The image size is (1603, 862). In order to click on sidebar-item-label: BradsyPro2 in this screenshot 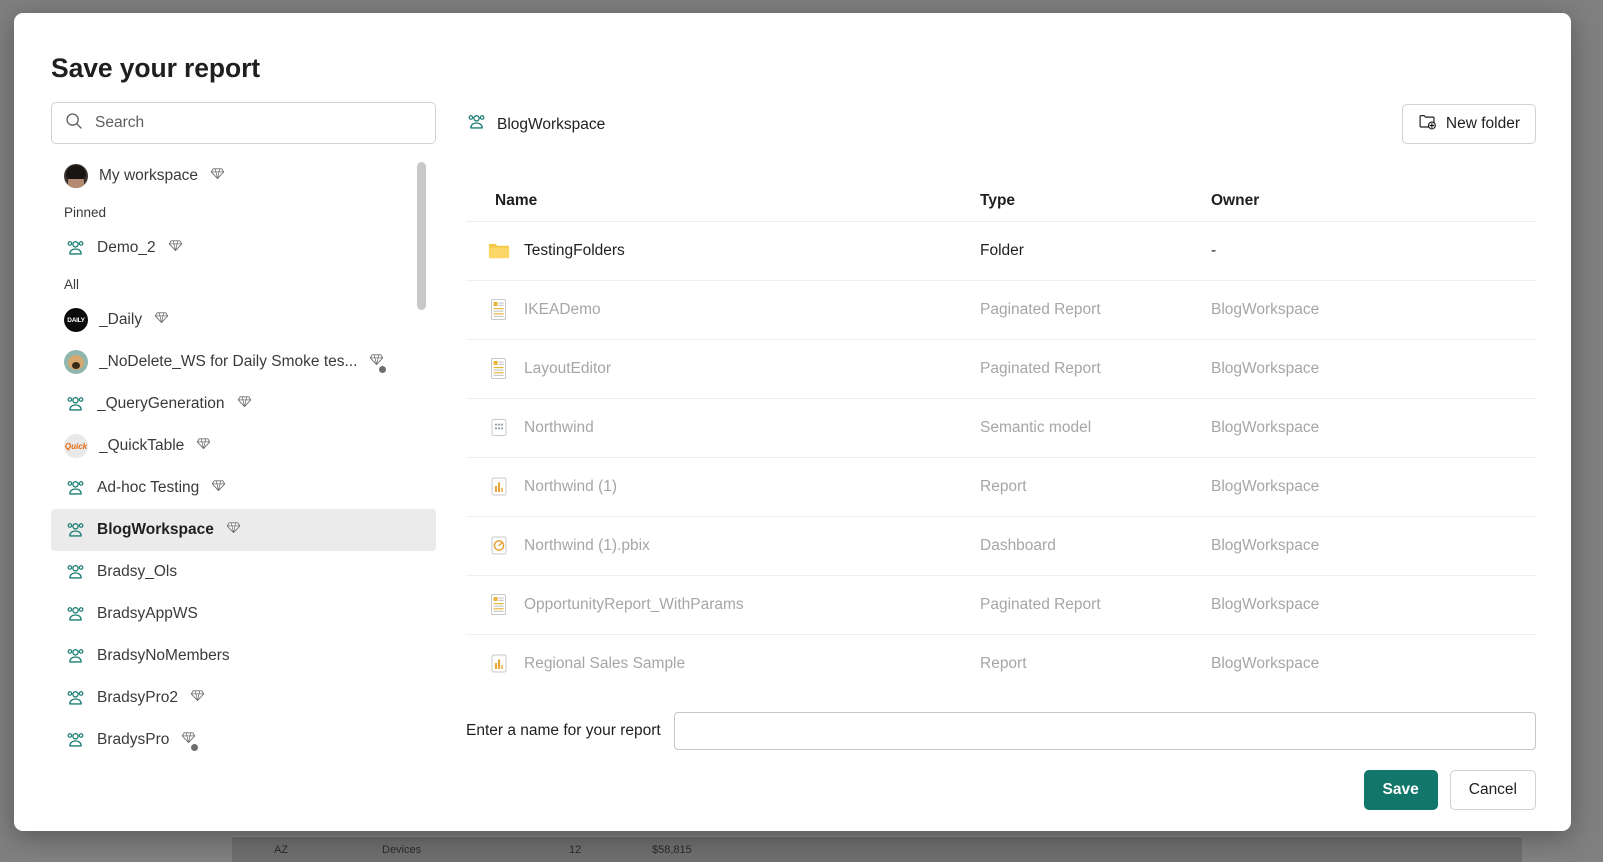, I will do `click(137, 697)`.